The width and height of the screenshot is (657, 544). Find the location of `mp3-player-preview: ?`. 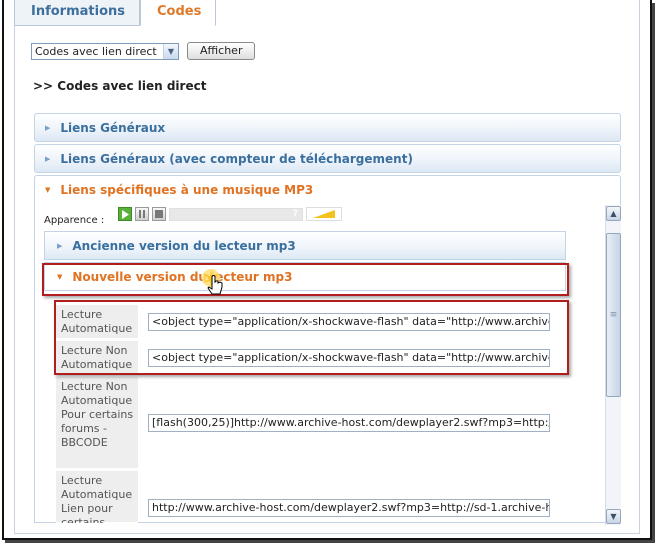

mp3-player-preview: ? is located at coordinates (230, 214).